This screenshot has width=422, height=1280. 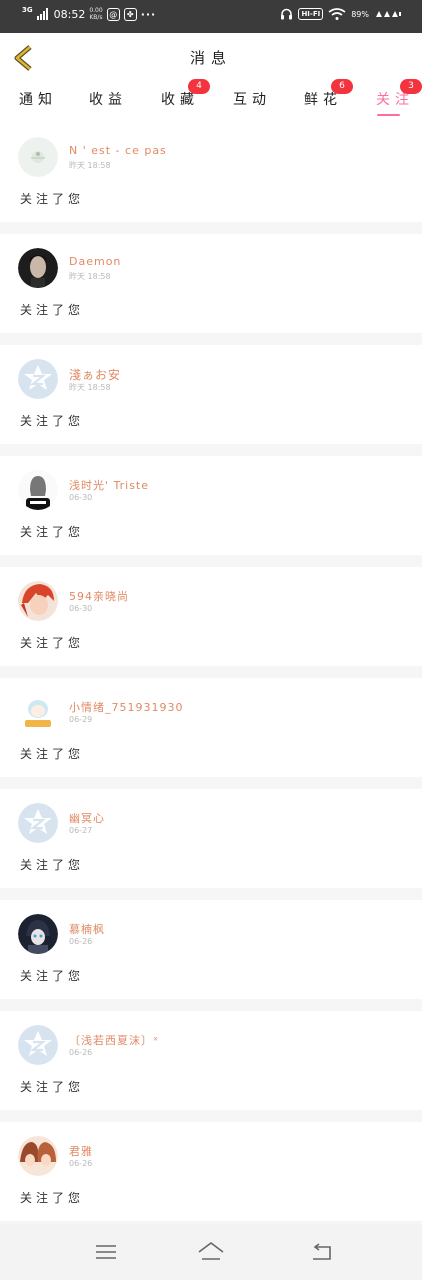 I want to click on flowers-count-badge: 6, so click(x=342, y=86).